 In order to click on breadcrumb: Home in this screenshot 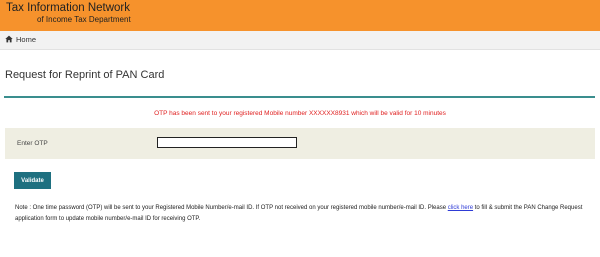, I will do `click(300, 40)`.